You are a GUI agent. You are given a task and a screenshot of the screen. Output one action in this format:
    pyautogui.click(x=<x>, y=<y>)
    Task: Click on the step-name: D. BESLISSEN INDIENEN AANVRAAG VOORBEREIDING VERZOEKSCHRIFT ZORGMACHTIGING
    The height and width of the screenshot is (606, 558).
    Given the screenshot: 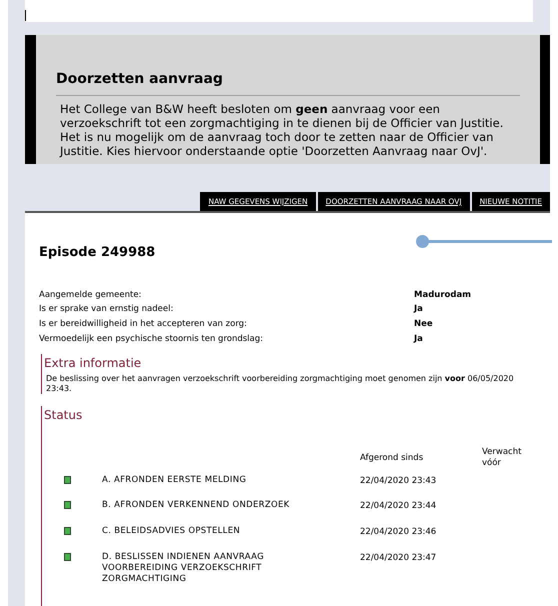 What is the action you would take?
    pyautogui.click(x=183, y=568)
    